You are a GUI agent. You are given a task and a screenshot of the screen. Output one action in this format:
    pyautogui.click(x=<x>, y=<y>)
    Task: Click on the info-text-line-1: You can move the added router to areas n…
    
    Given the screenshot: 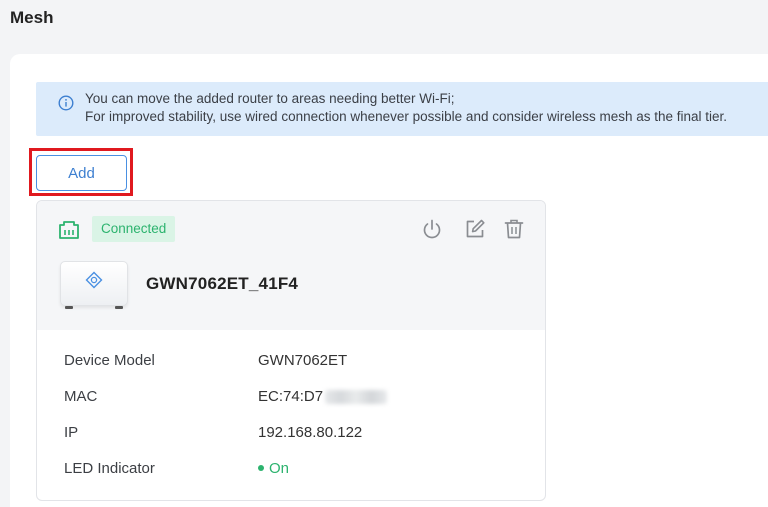 What is the action you would take?
    pyautogui.click(x=270, y=98)
    